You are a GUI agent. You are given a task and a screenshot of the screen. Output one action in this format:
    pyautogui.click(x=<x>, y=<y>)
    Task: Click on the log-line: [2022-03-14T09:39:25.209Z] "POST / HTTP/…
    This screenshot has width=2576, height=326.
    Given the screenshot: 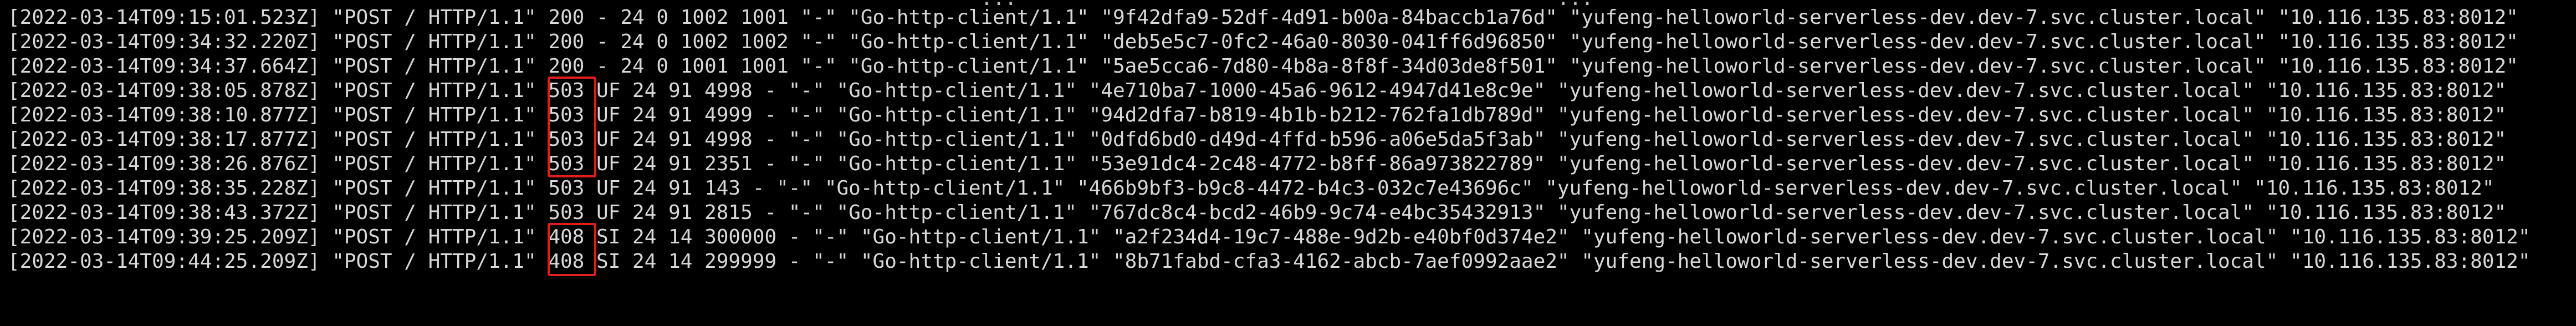 What is the action you would take?
    pyautogui.click(x=1270, y=237)
    